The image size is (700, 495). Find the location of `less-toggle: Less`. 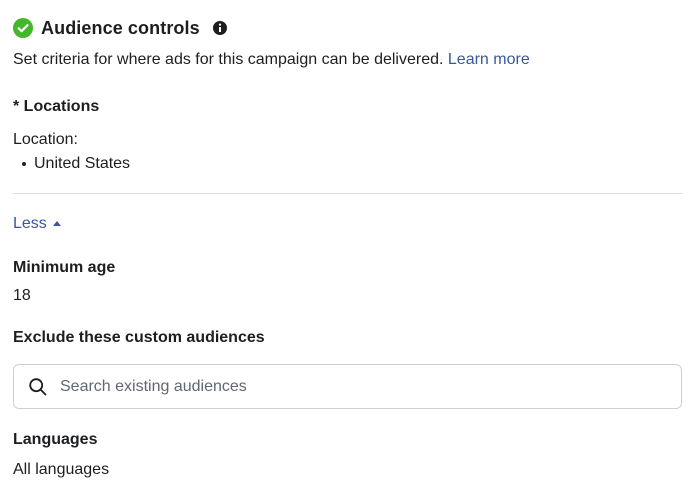

less-toggle: Less is located at coordinates (37, 224).